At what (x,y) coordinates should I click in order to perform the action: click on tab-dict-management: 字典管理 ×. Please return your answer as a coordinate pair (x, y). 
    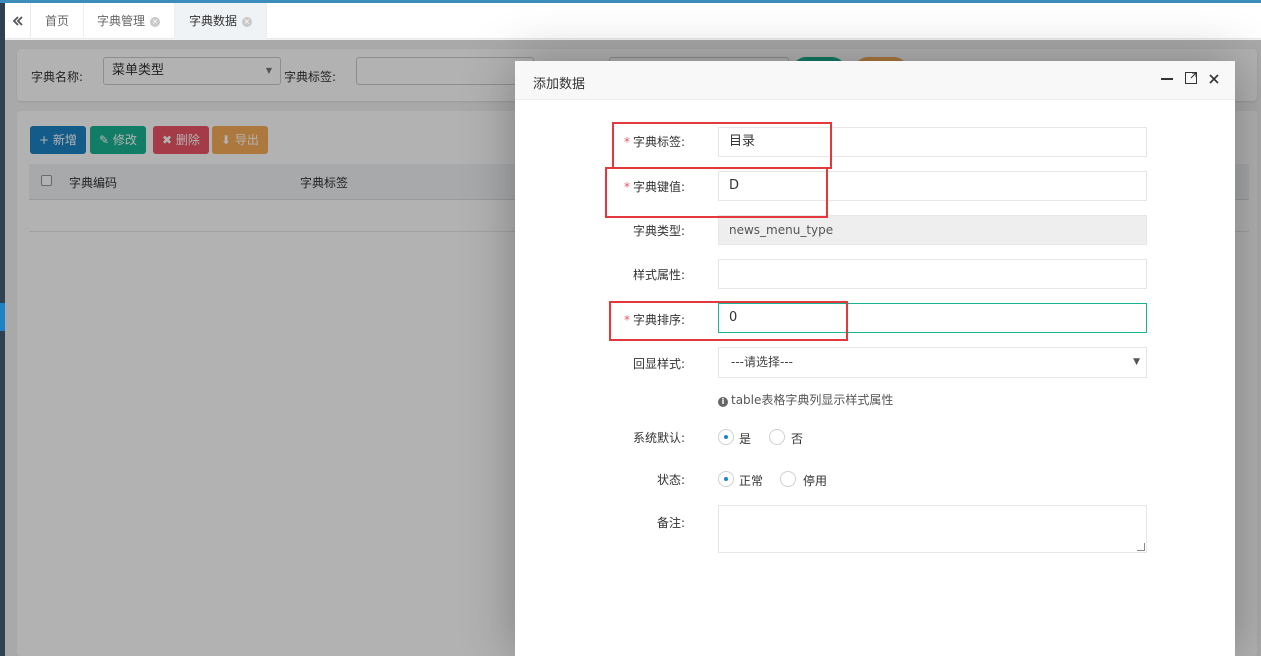
    Looking at the image, I should click on (129, 21).